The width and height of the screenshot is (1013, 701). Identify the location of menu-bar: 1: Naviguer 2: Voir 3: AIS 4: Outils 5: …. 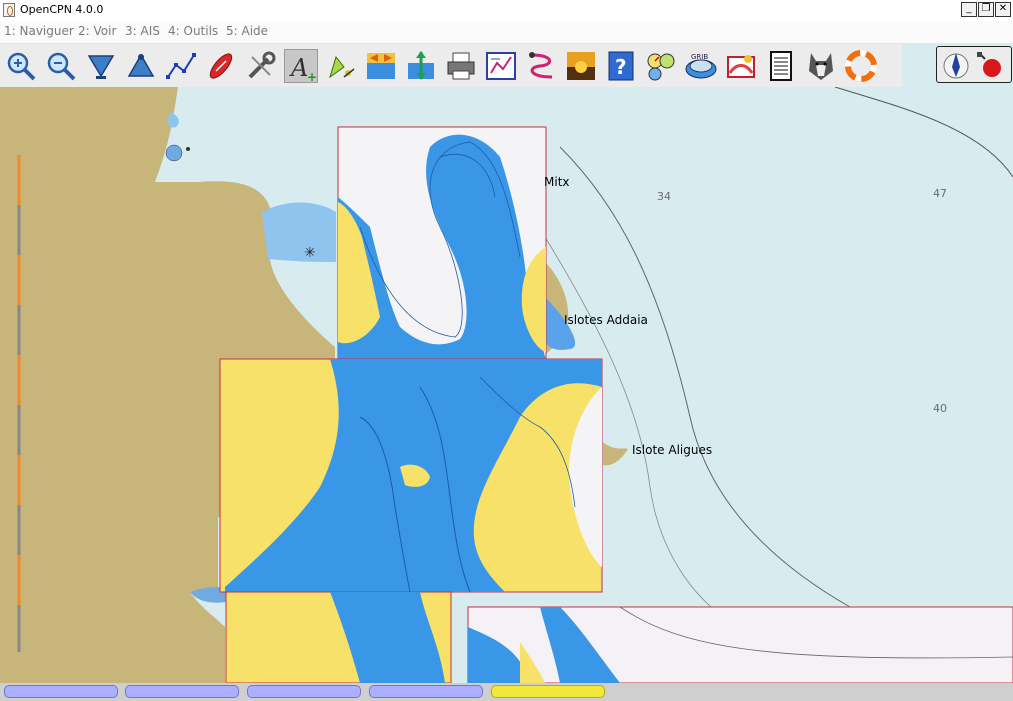
(506, 32).